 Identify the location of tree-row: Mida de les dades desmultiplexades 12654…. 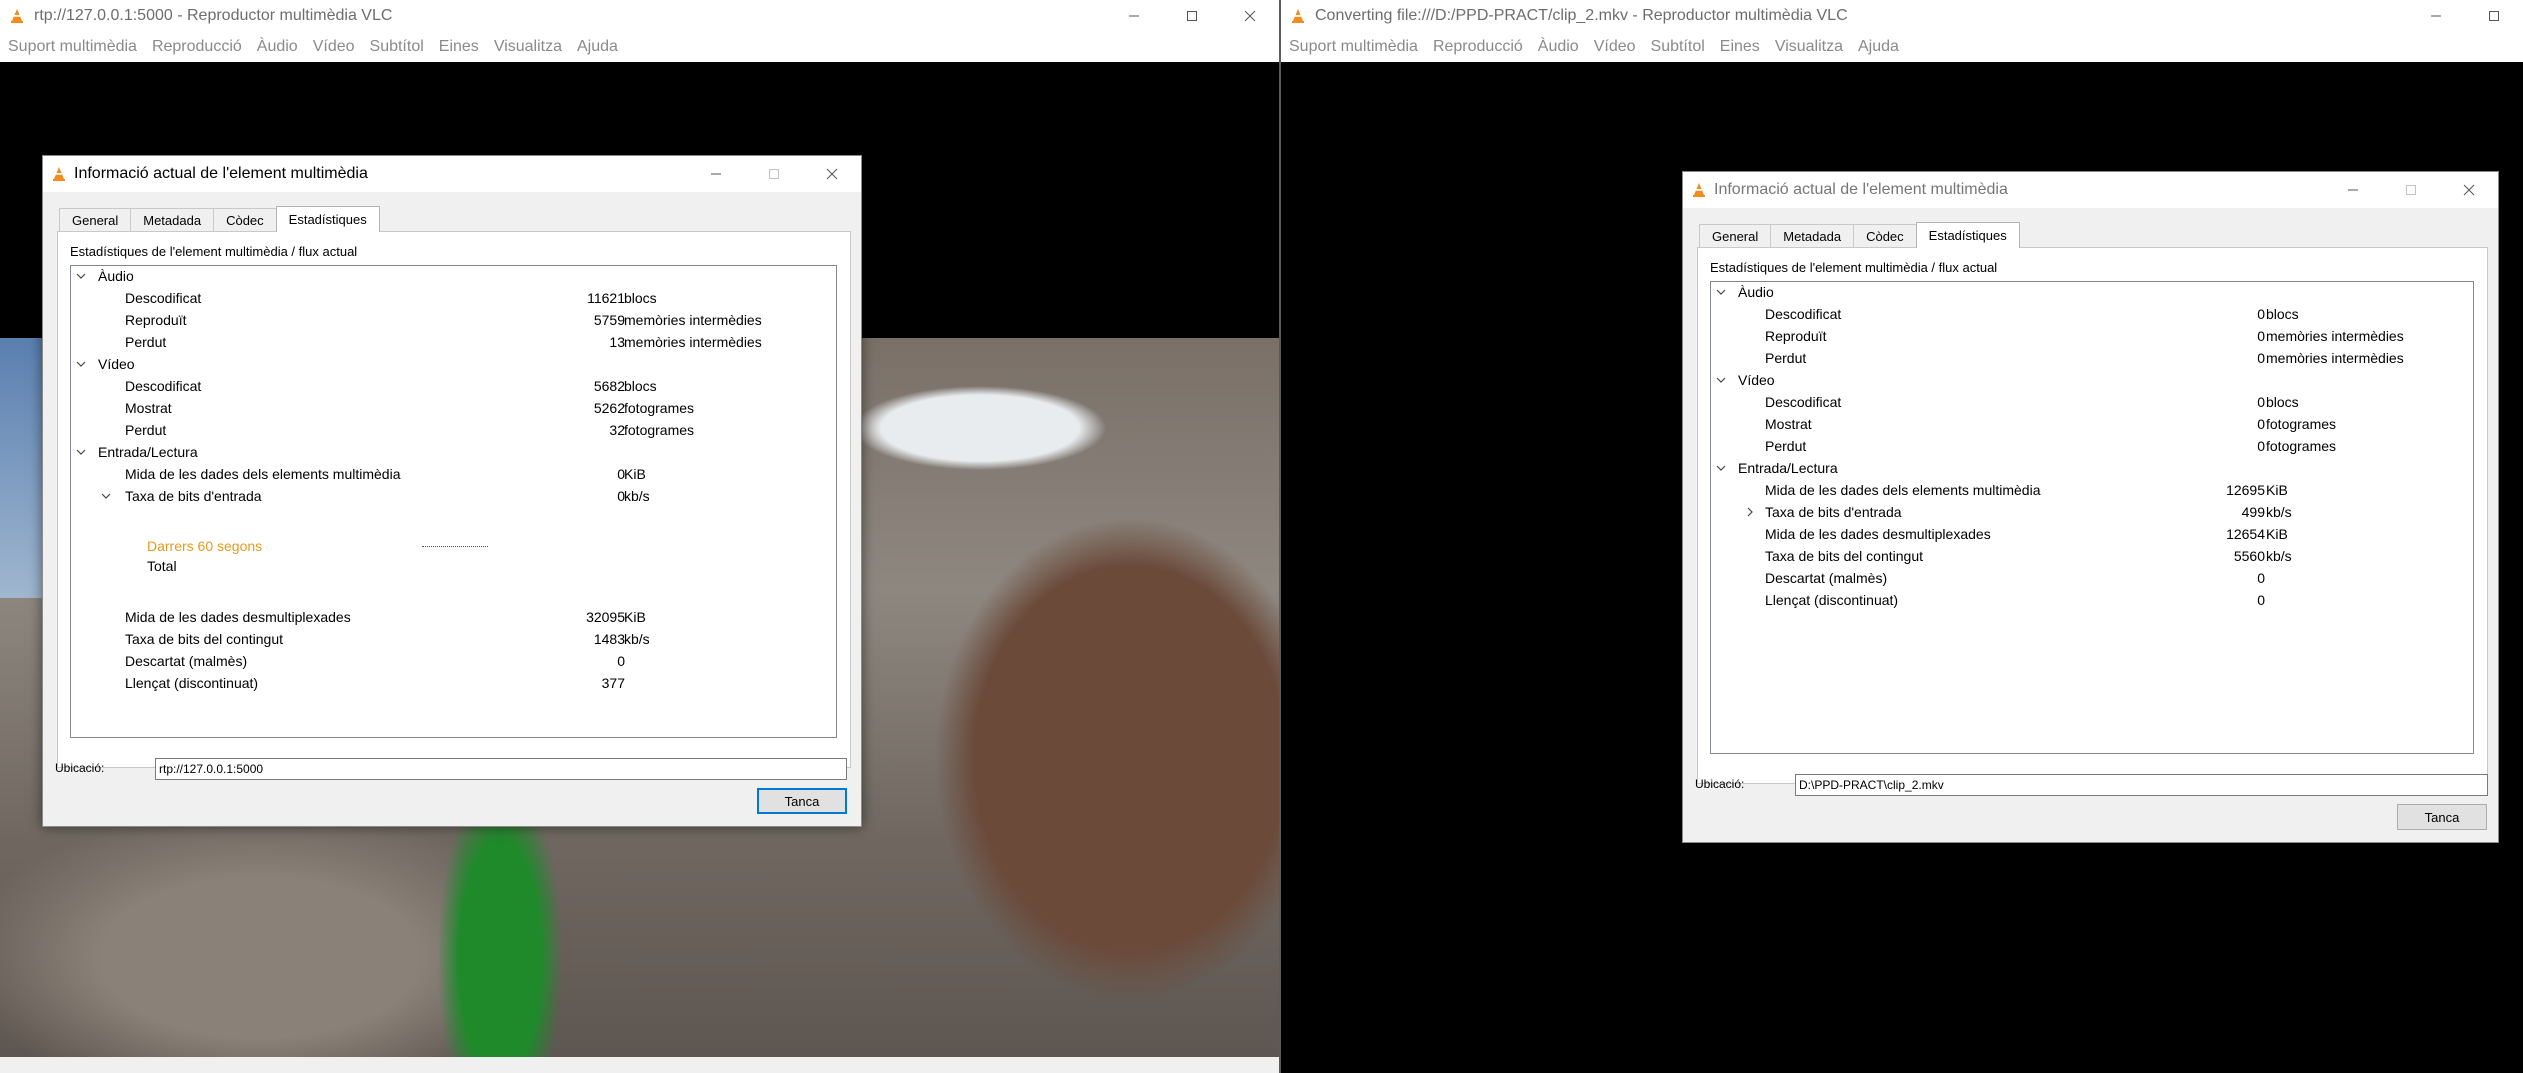
(2092, 535).